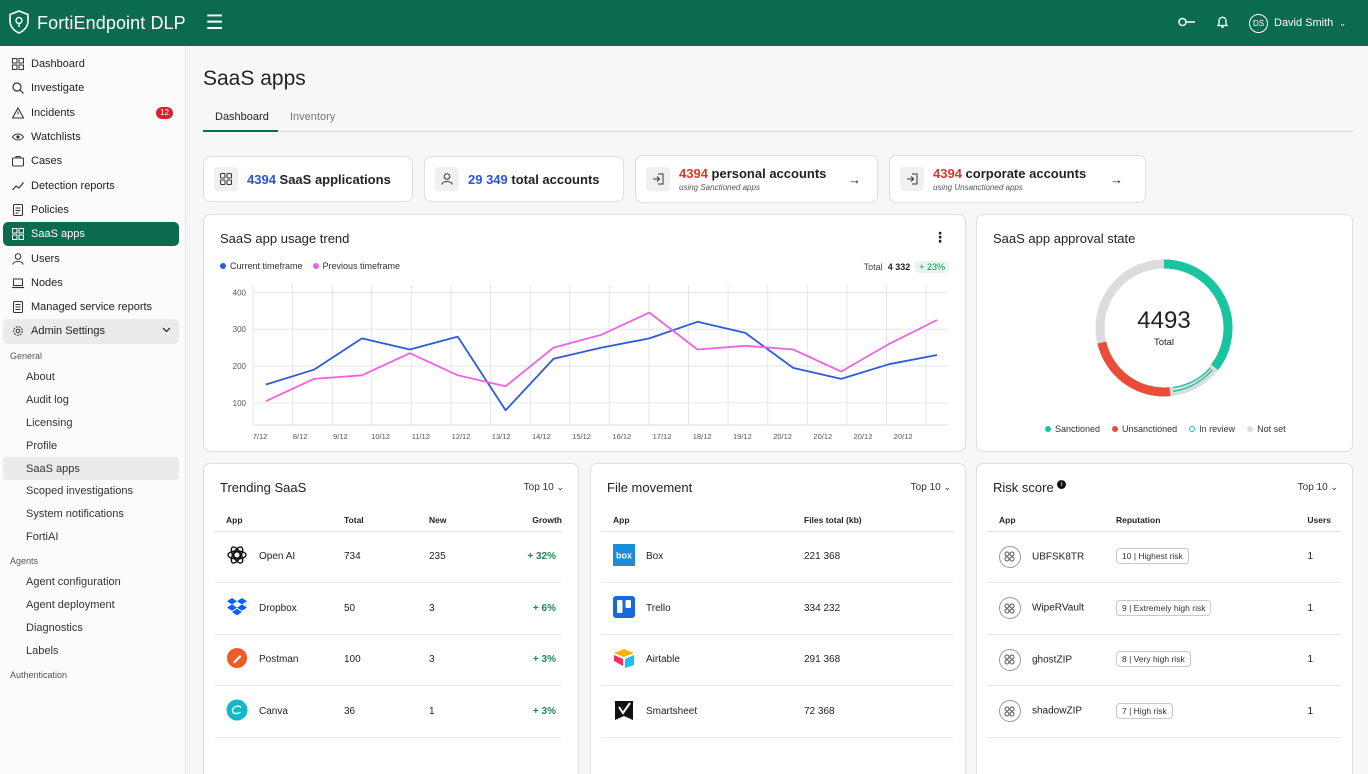 The height and width of the screenshot is (774, 1368). Describe the element at coordinates (777, 557) in the screenshot. I see `table-row: box Box 221 368` at that location.